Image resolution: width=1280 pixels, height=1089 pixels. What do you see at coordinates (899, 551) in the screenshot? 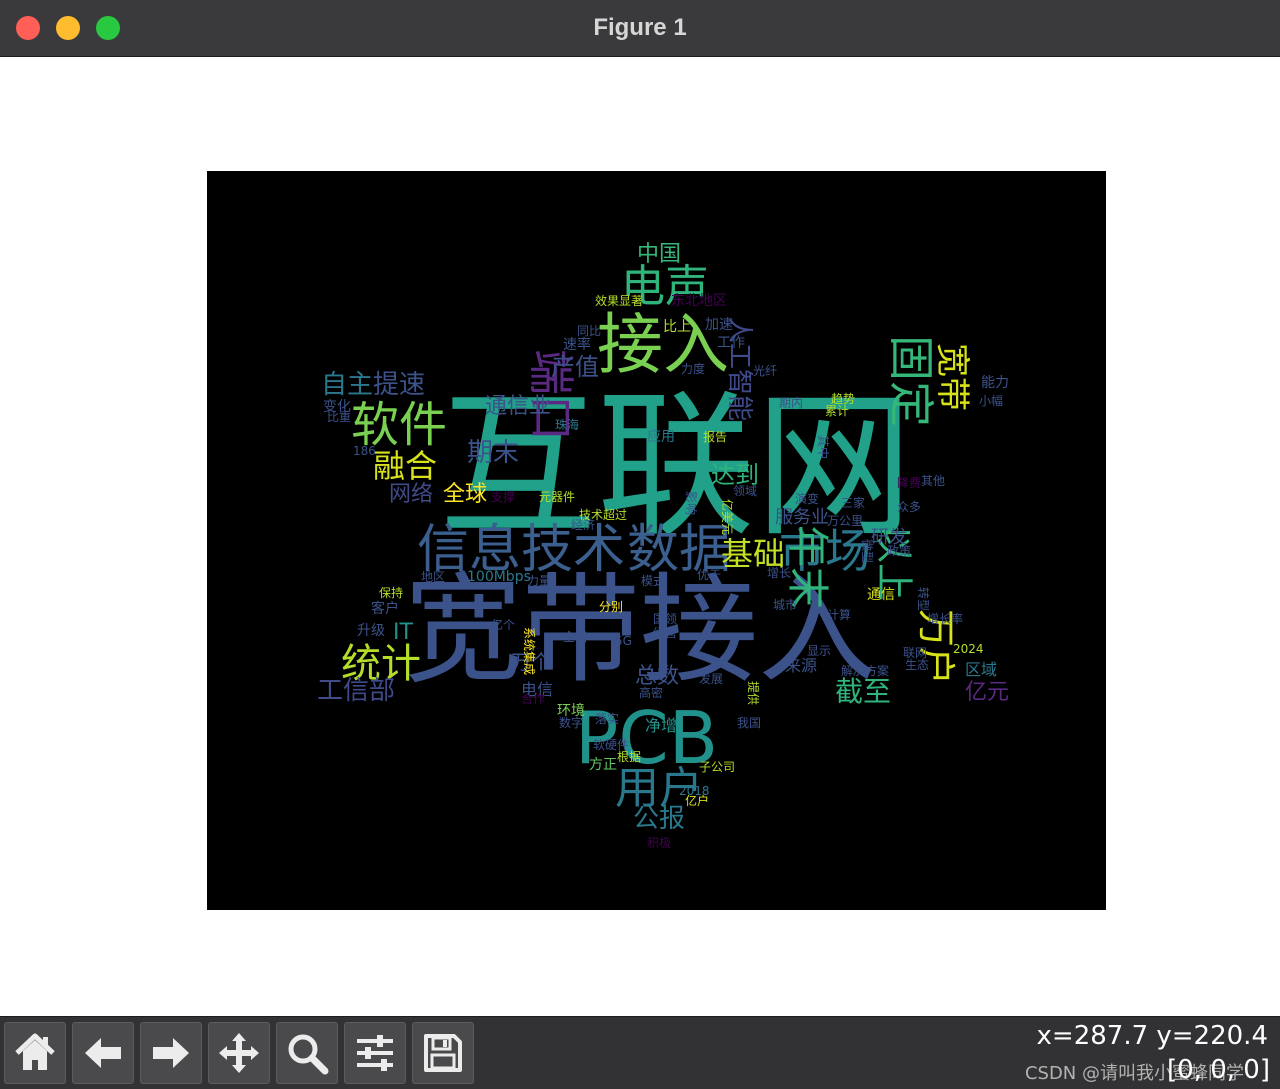
I see `wordcloud-word: 政策` at bounding box center [899, 551].